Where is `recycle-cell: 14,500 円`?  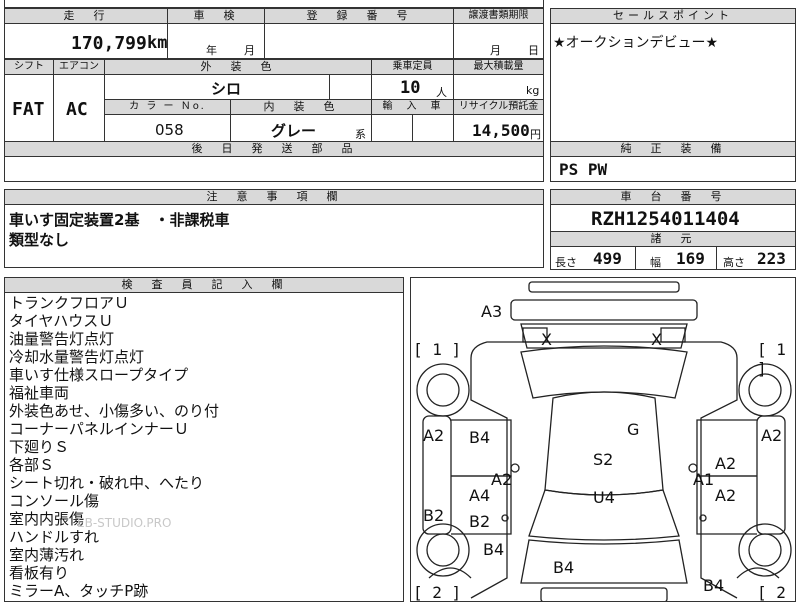 recycle-cell: 14,500 円 is located at coordinates (498, 128).